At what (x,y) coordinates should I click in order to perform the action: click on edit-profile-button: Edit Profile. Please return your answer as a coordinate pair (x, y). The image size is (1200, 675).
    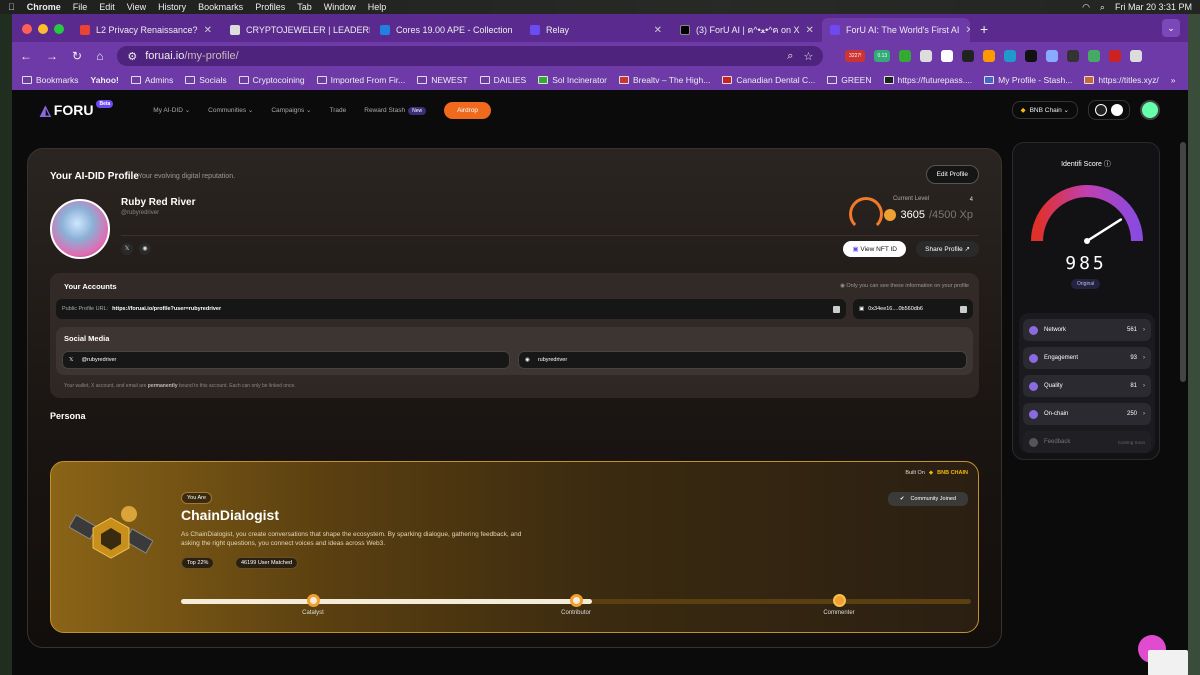
    Looking at the image, I should click on (952, 174).